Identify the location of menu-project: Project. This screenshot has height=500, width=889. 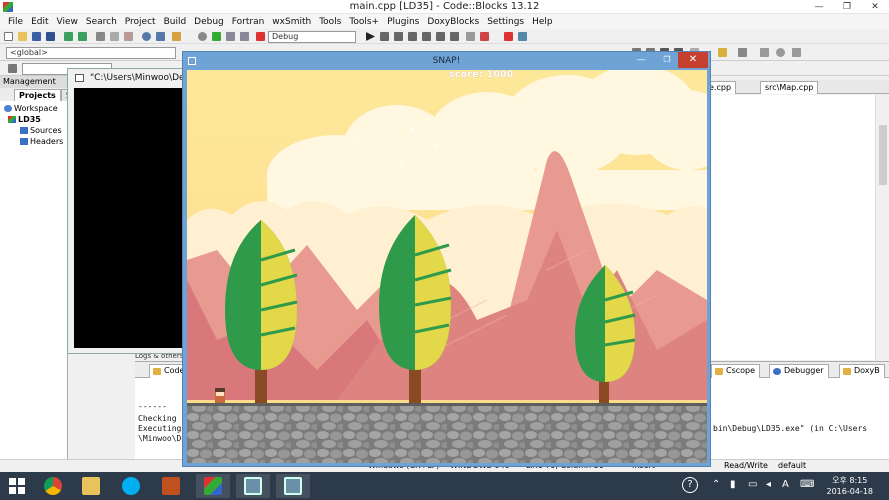
(140, 22).